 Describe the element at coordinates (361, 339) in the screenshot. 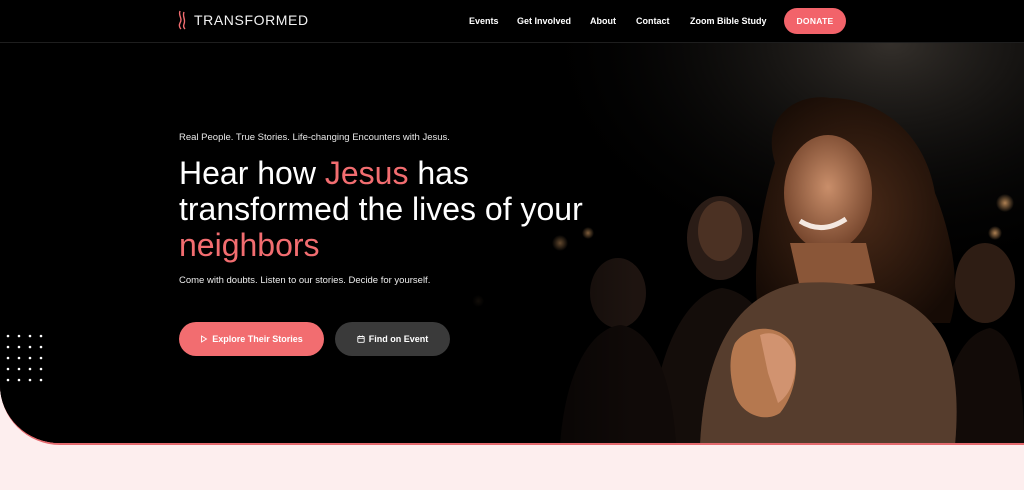

I see `calendar-icon` at that location.